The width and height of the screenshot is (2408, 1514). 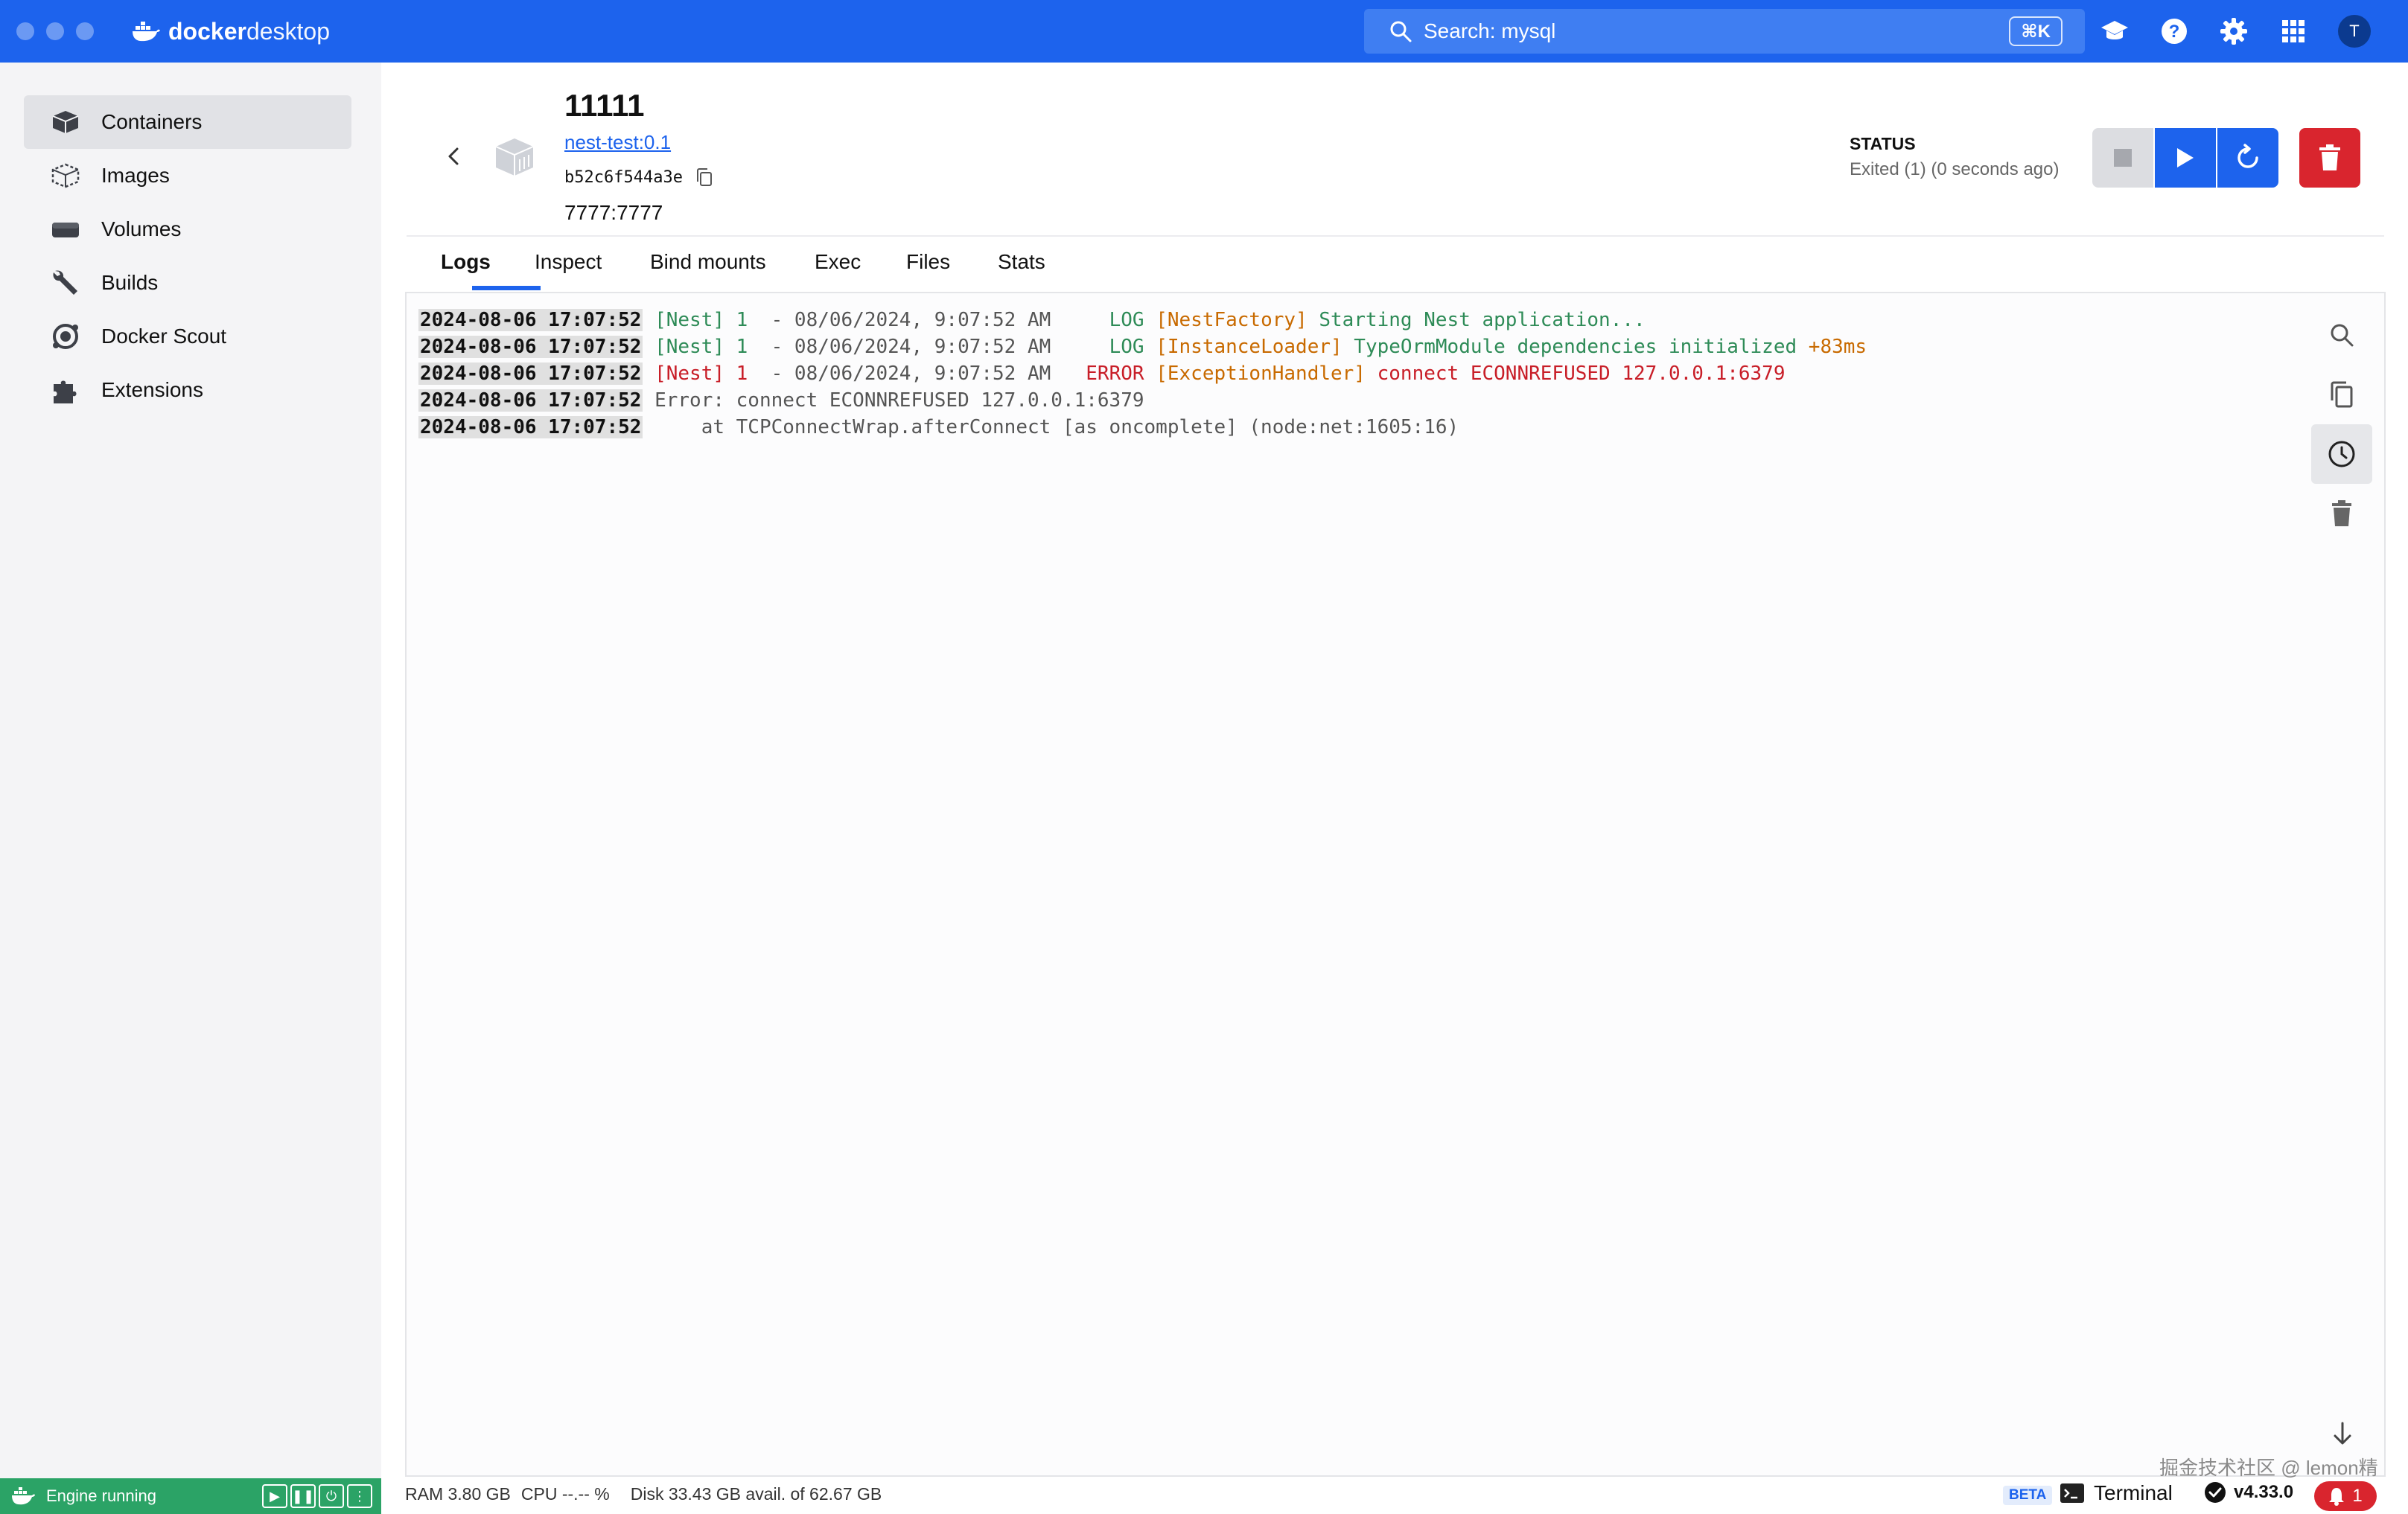 What do you see at coordinates (187, 229) in the screenshot?
I see `sidebar-item-volumes: Volumes` at bounding box center [187, 229].